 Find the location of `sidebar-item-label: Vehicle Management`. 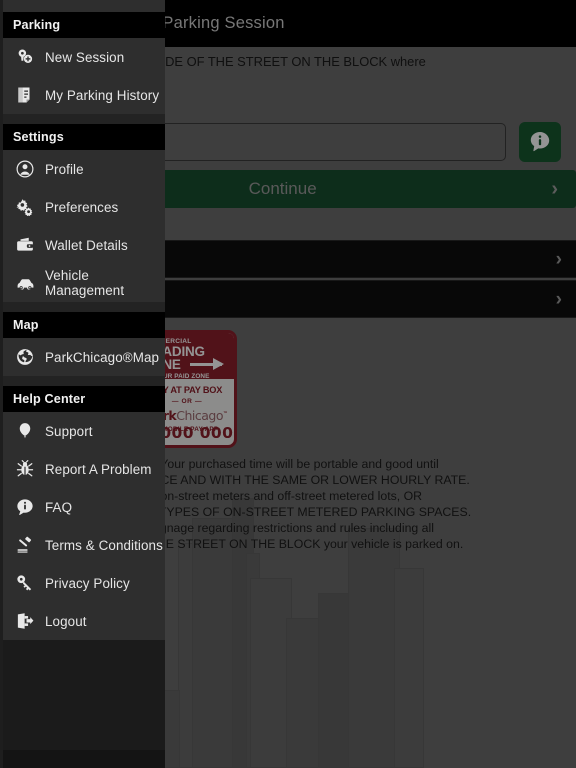

sidebar-item-label: Vehicle Management is located at coordinates (85, 283).